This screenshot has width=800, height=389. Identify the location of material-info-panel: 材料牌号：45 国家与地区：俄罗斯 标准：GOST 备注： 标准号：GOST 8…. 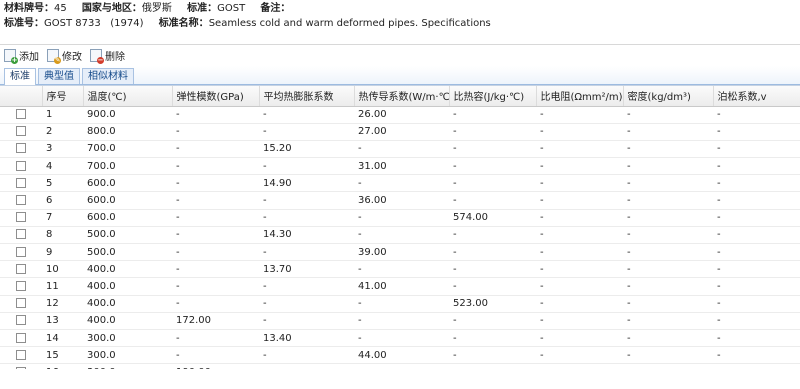
(400, 22).